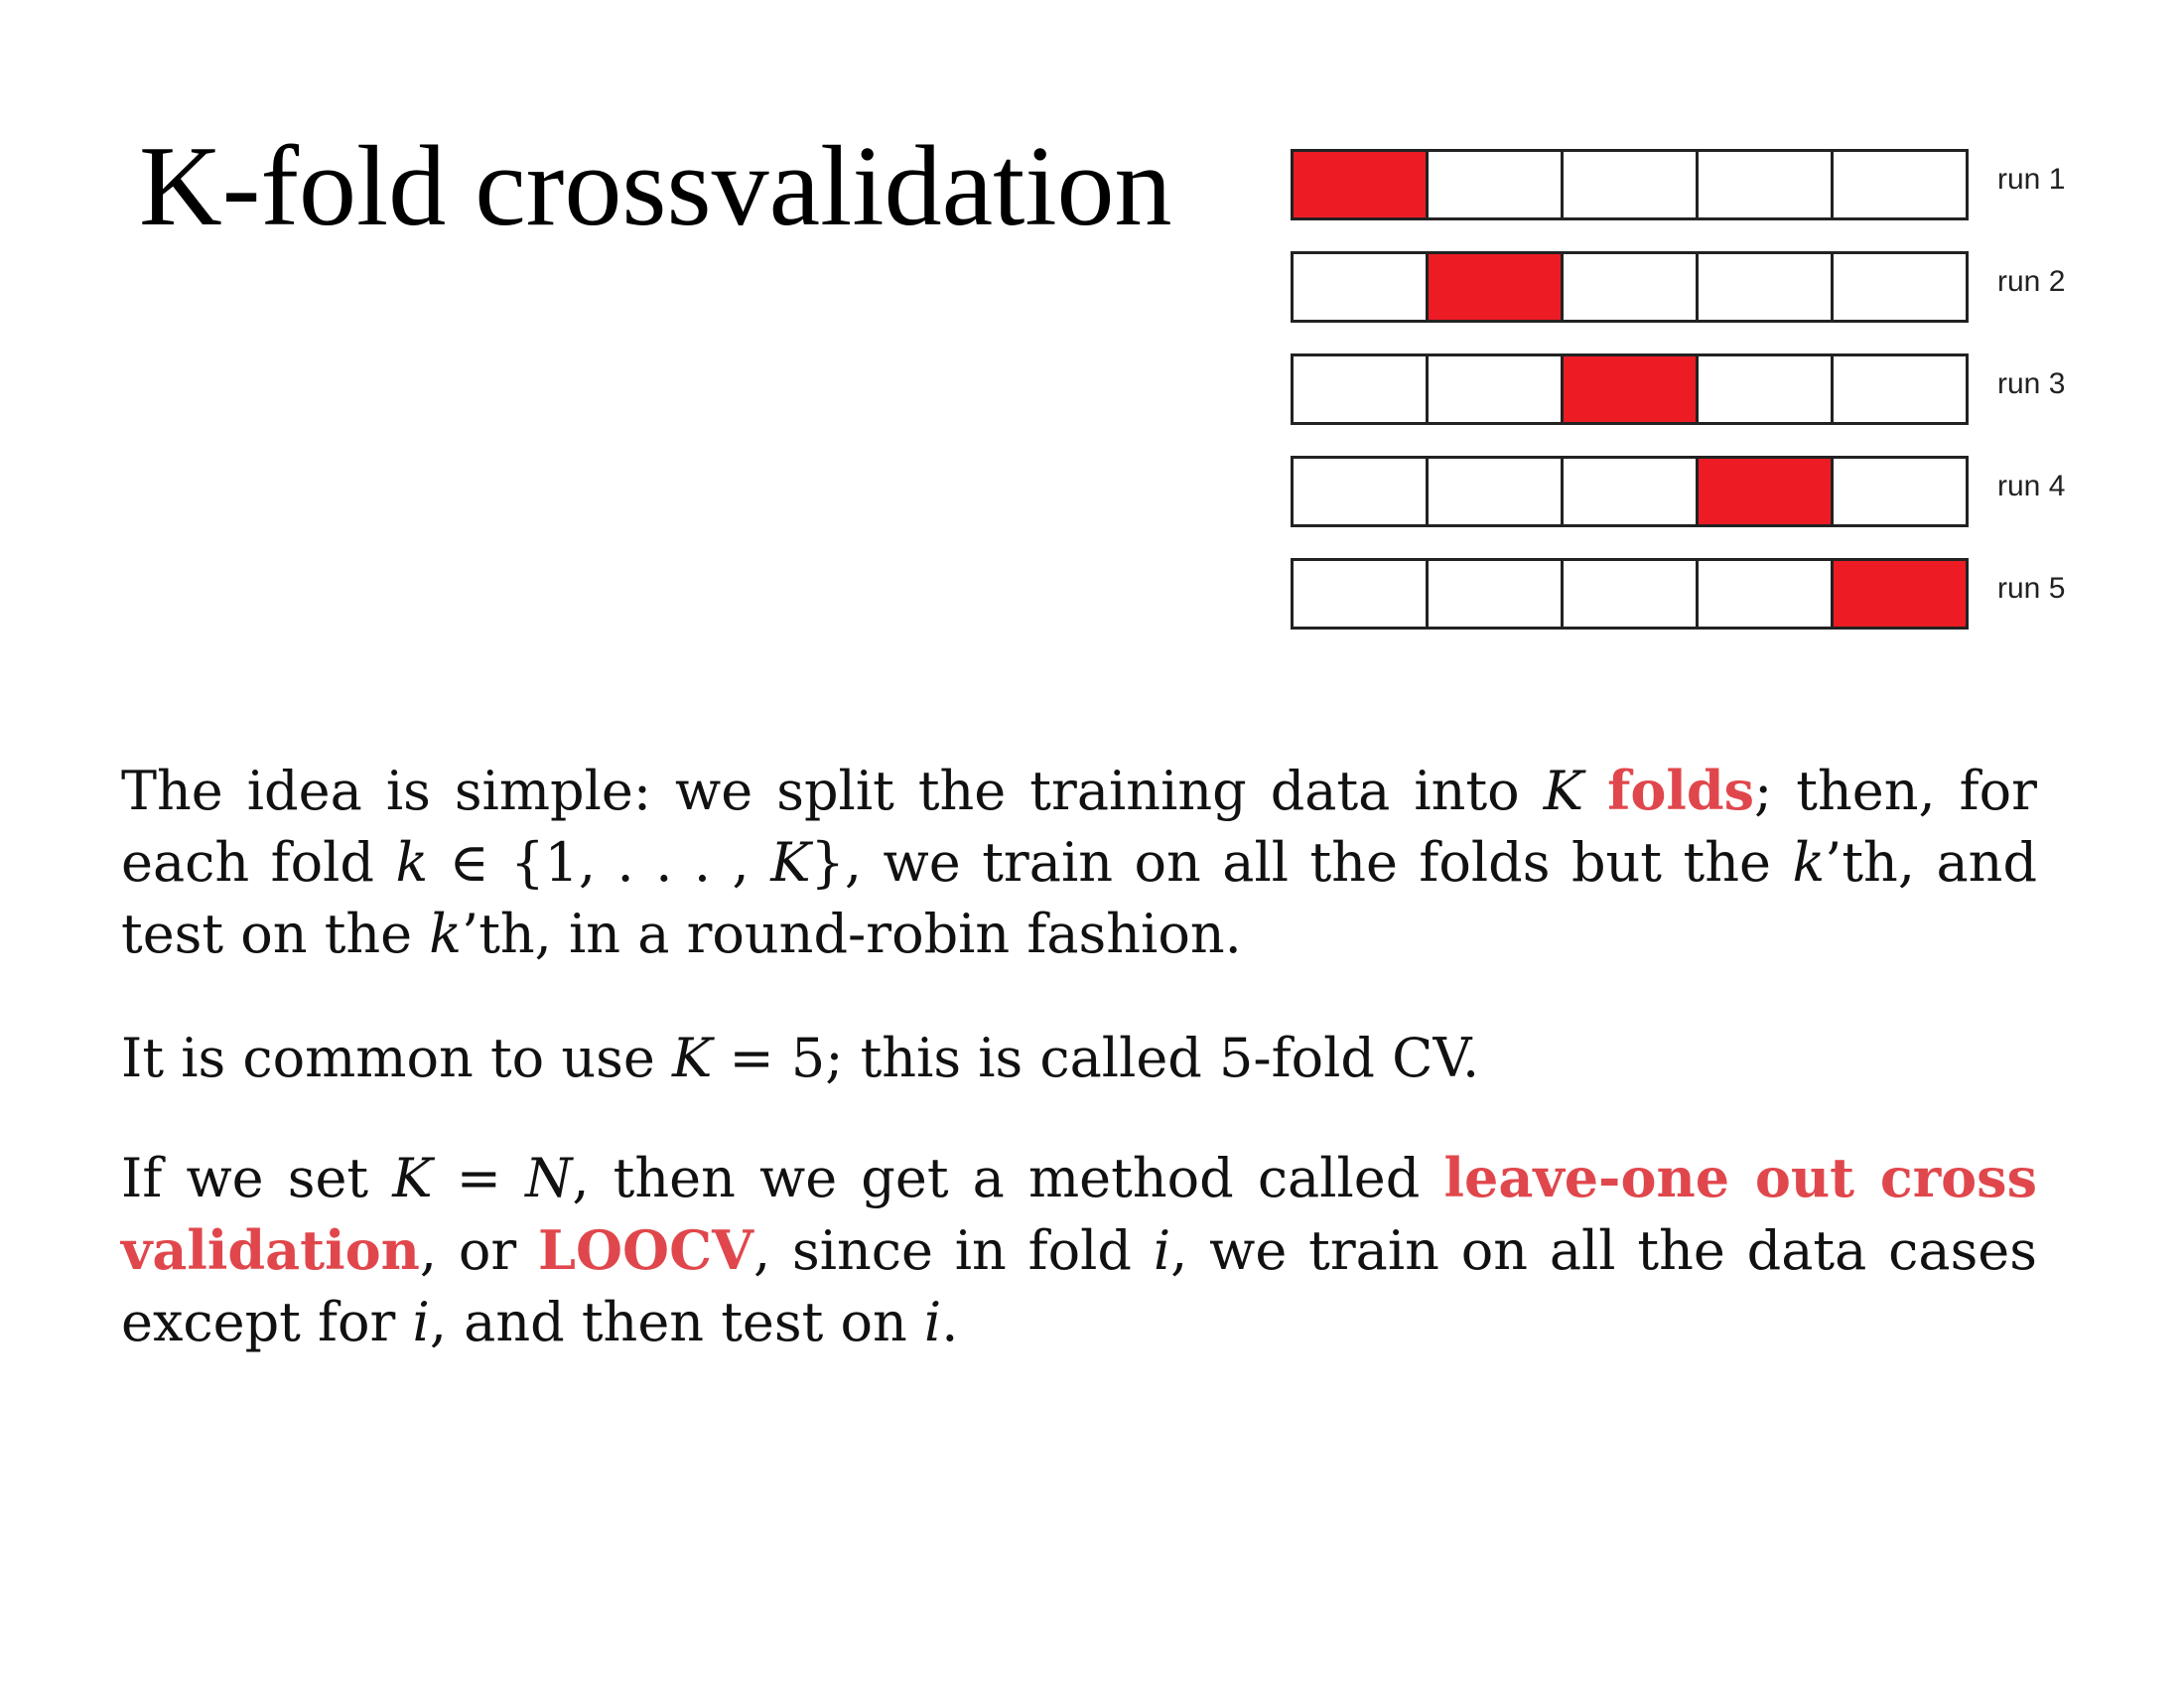 This screenshot has width=2184, height=1688. I want to click on text, so click(1595, 791).